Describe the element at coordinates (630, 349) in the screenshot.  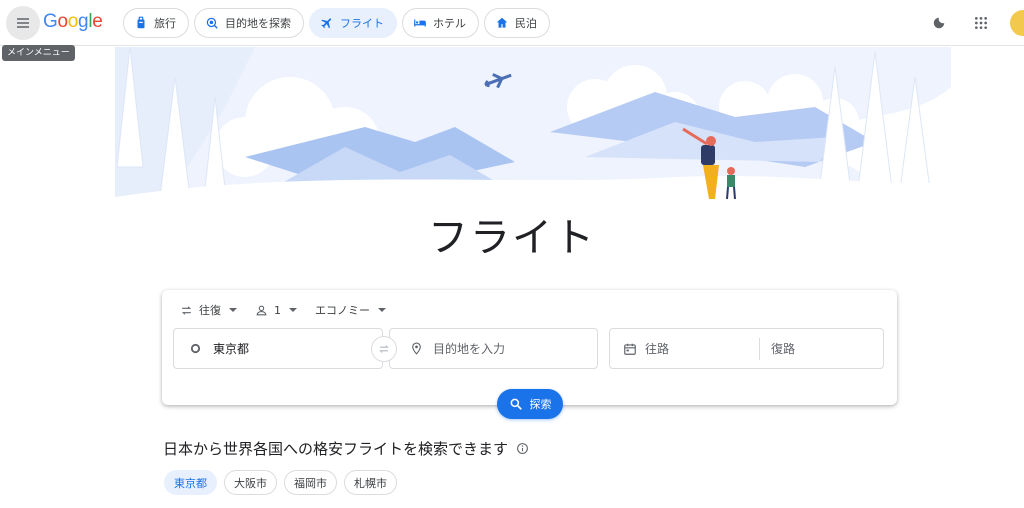
I see `calendar-icon` at that location.